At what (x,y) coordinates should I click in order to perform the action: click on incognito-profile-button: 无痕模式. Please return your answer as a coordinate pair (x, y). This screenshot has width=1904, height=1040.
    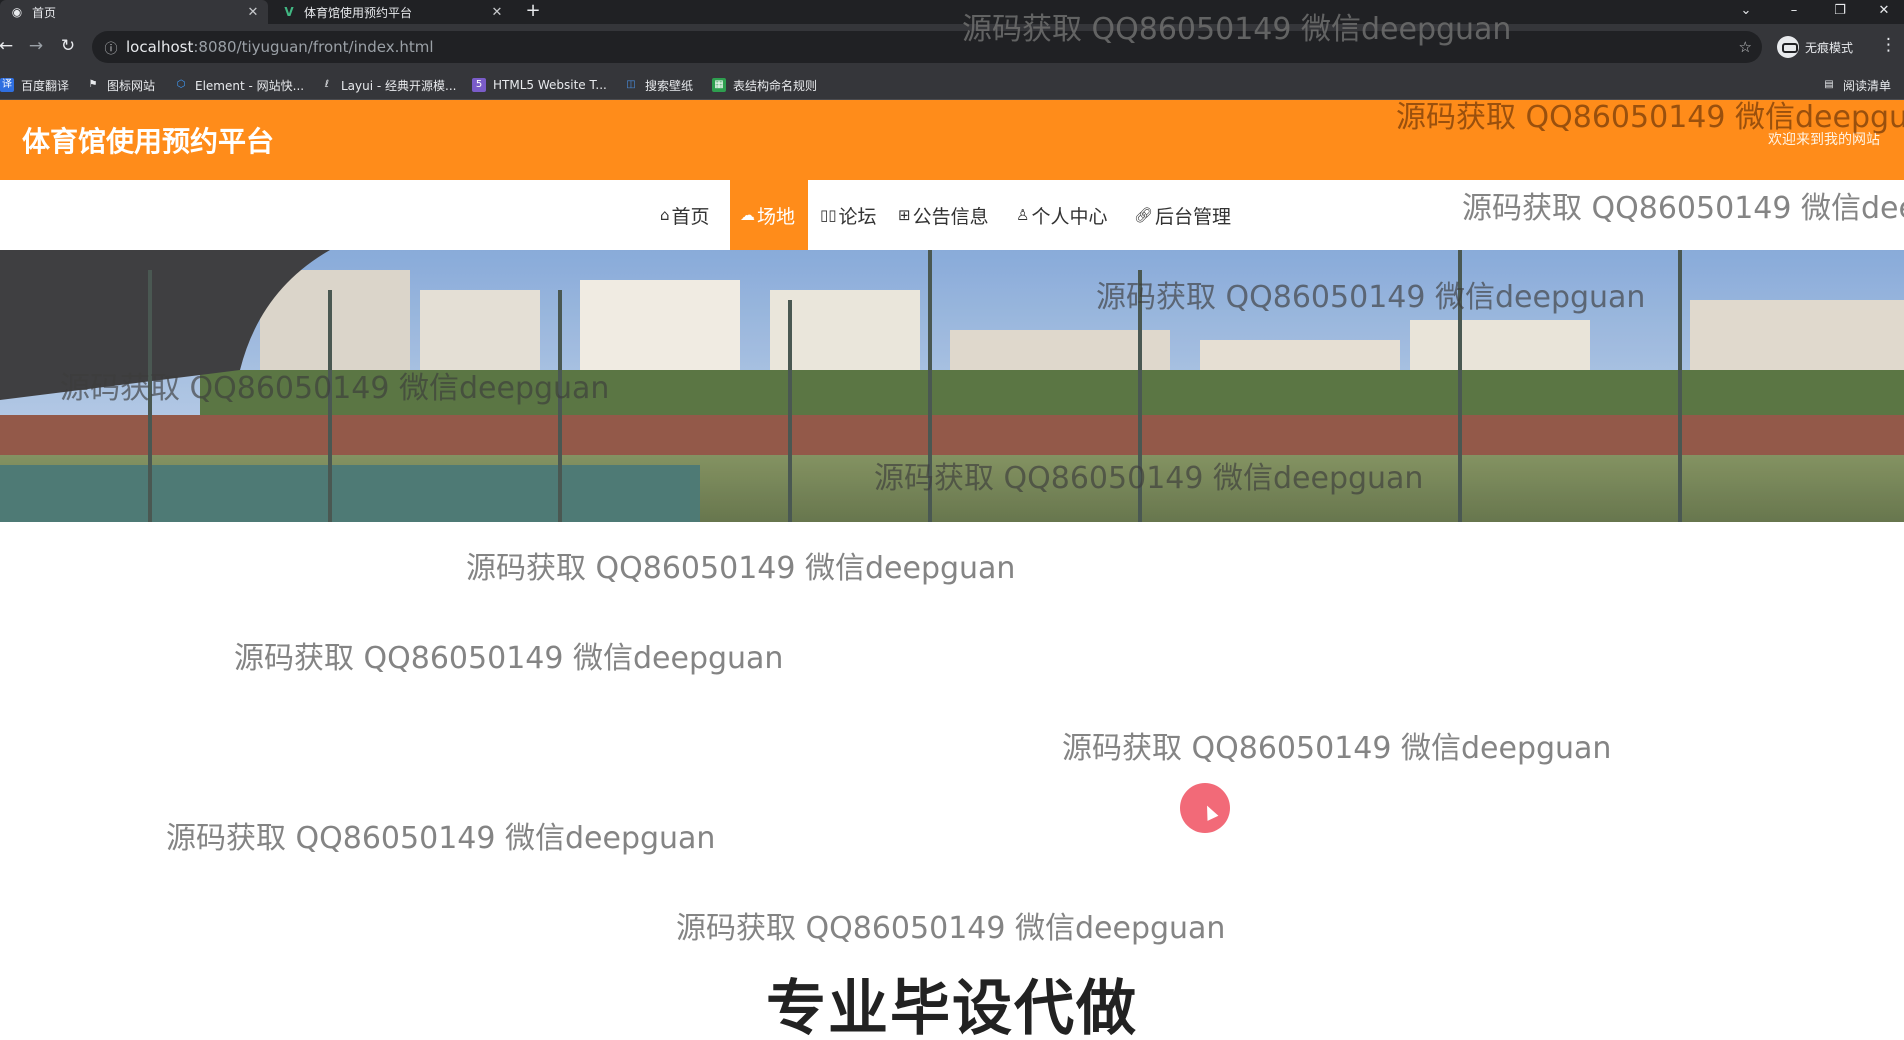
    Looking at the image, I should click on (1815, 47).